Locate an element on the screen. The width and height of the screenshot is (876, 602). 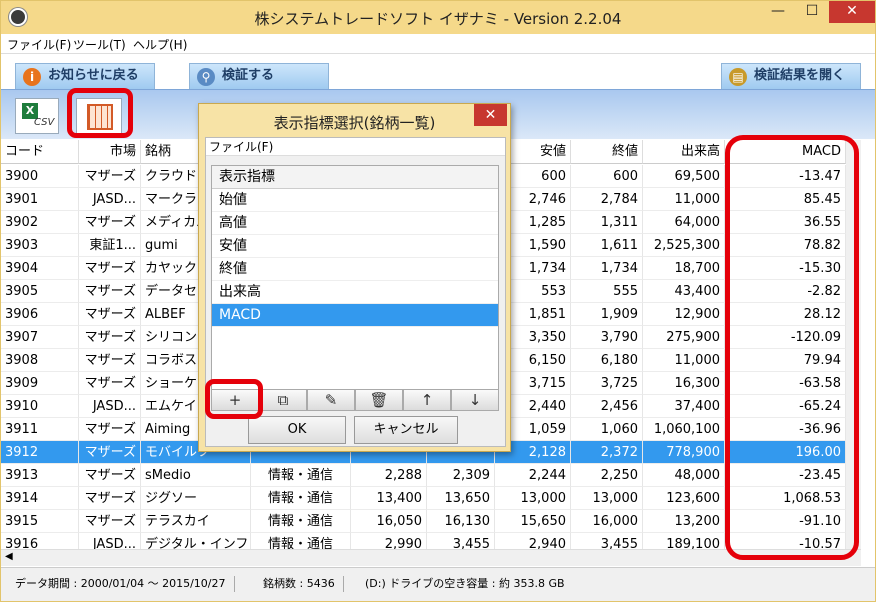
cell-volume: 18,700 is located at coordinates (684, 268).